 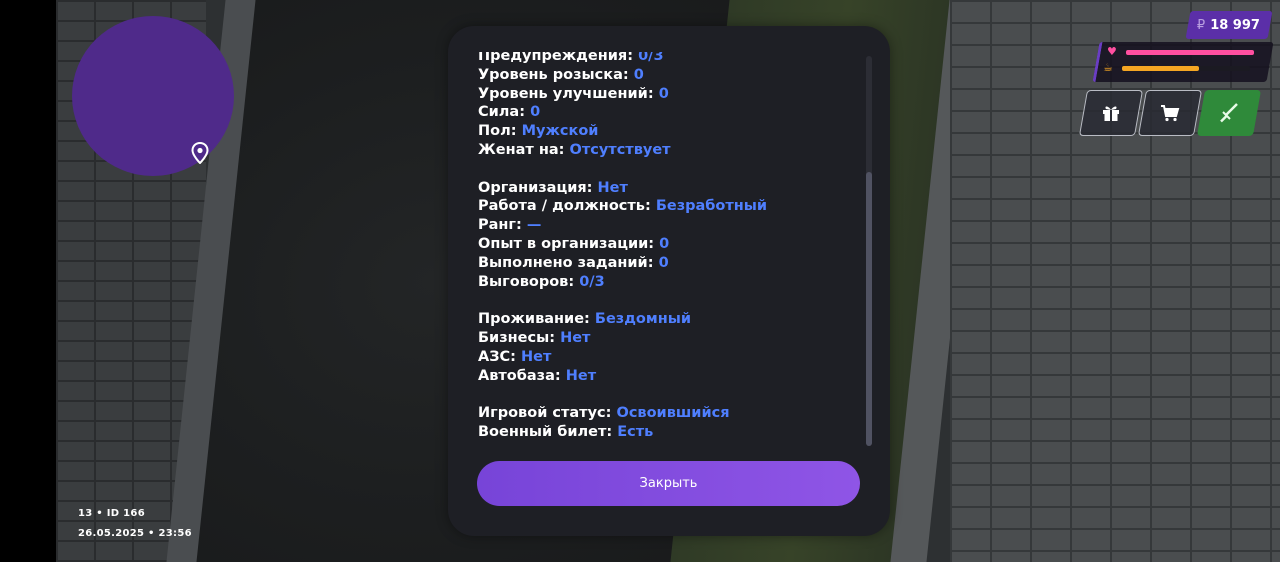 I want to click on stats-row-label: АЗС:, so click(x=497, y=356).